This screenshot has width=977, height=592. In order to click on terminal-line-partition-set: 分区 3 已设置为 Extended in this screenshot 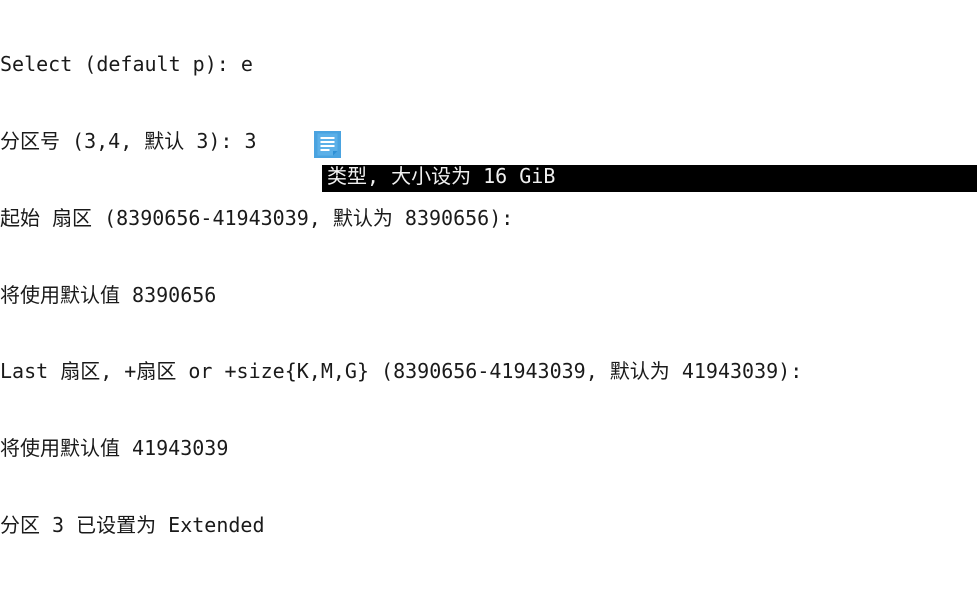, I will do `click(138, 524)`.